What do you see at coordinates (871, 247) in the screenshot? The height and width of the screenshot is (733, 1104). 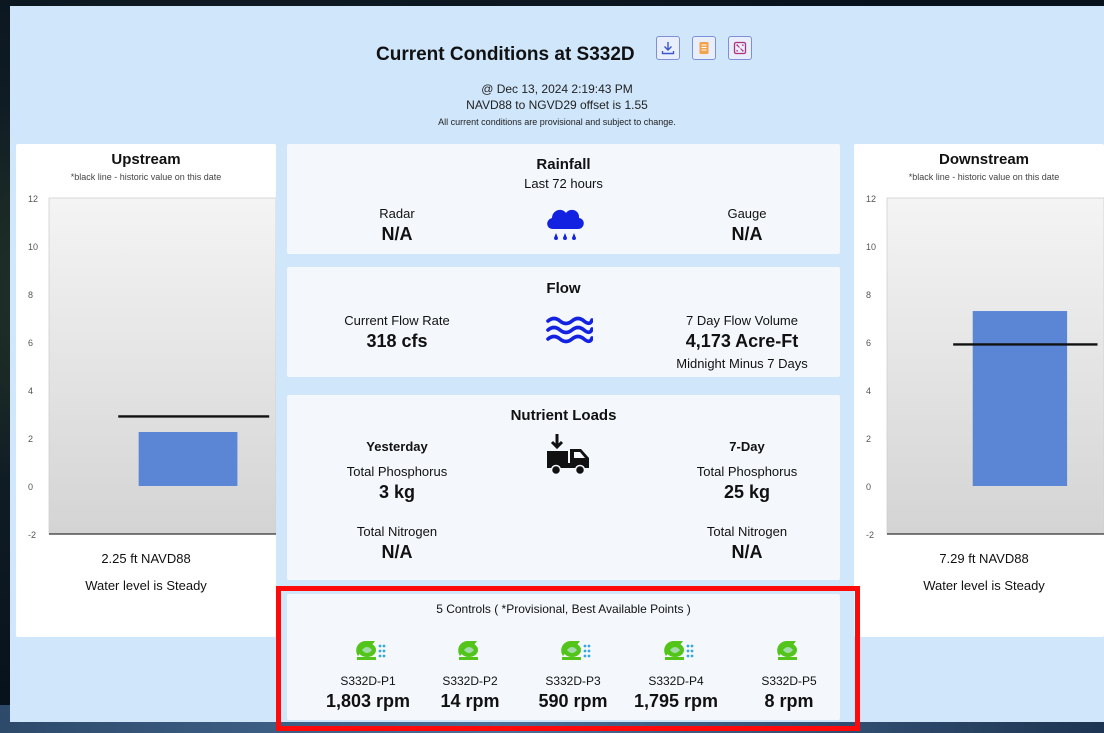 I see `downstream-tick-label: 10` at bounding box center [871, 247].